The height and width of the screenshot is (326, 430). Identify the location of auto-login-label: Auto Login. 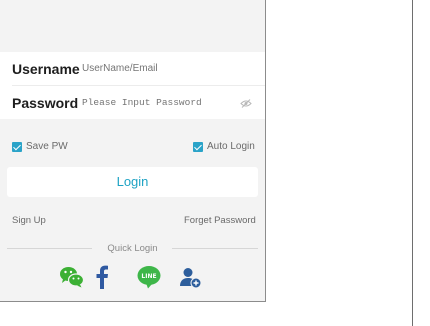
(231, 146).